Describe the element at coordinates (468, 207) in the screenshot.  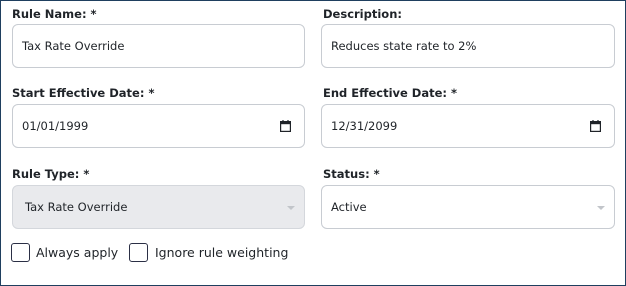
I see `status-select: Active` at that location.